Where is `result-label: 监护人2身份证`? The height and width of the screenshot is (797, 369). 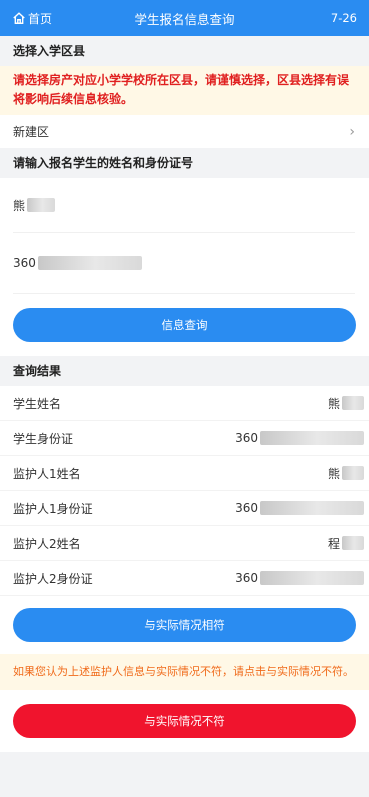 result-label: 监护人2身份证 is located at coordinates (53, 578).